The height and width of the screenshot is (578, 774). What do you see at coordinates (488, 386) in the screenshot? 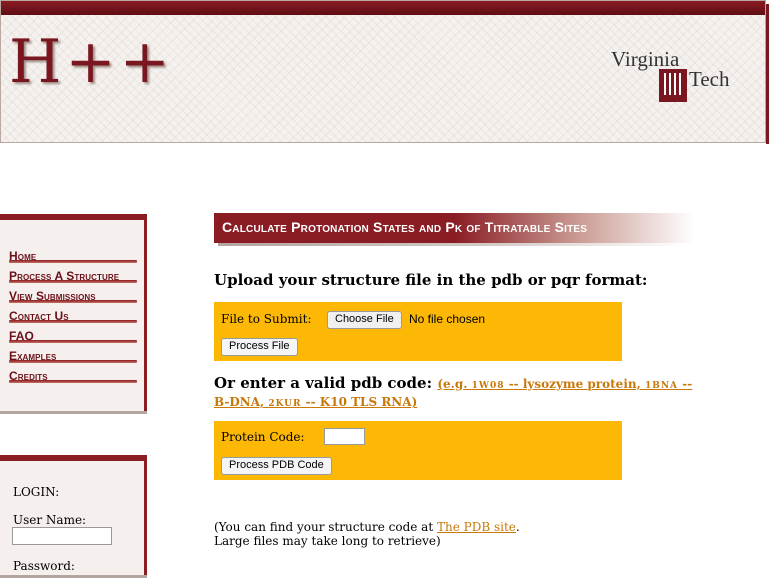
I see `example-code-1w08: 1W08` at bounding box center [488, 386].